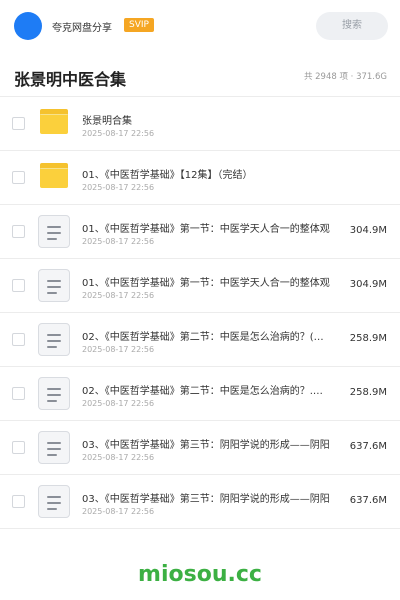  I want to click on file-row: 01、《中医哲学基础》【12集】（完结） 2025-08-17 22:56, so click(200, 178).